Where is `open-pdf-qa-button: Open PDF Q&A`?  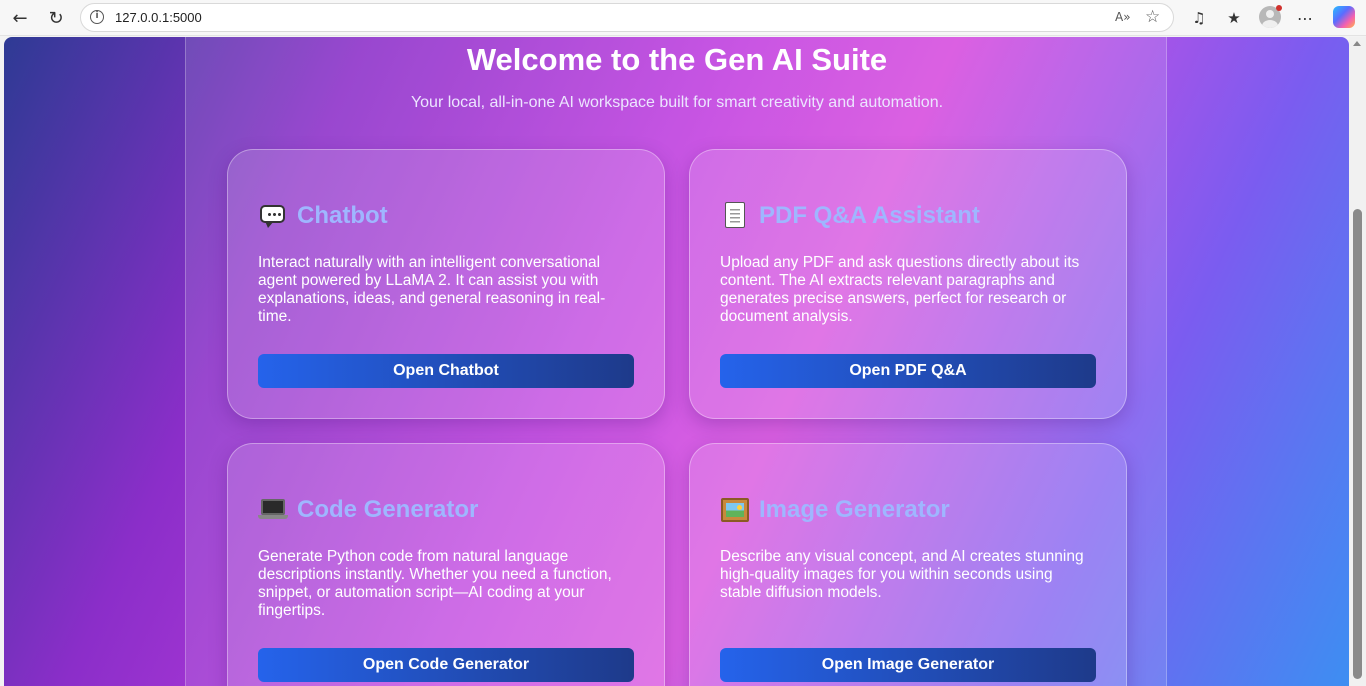 open-pdf-qa-button: Open PDF Q&A is located at coordinates (908, 371).